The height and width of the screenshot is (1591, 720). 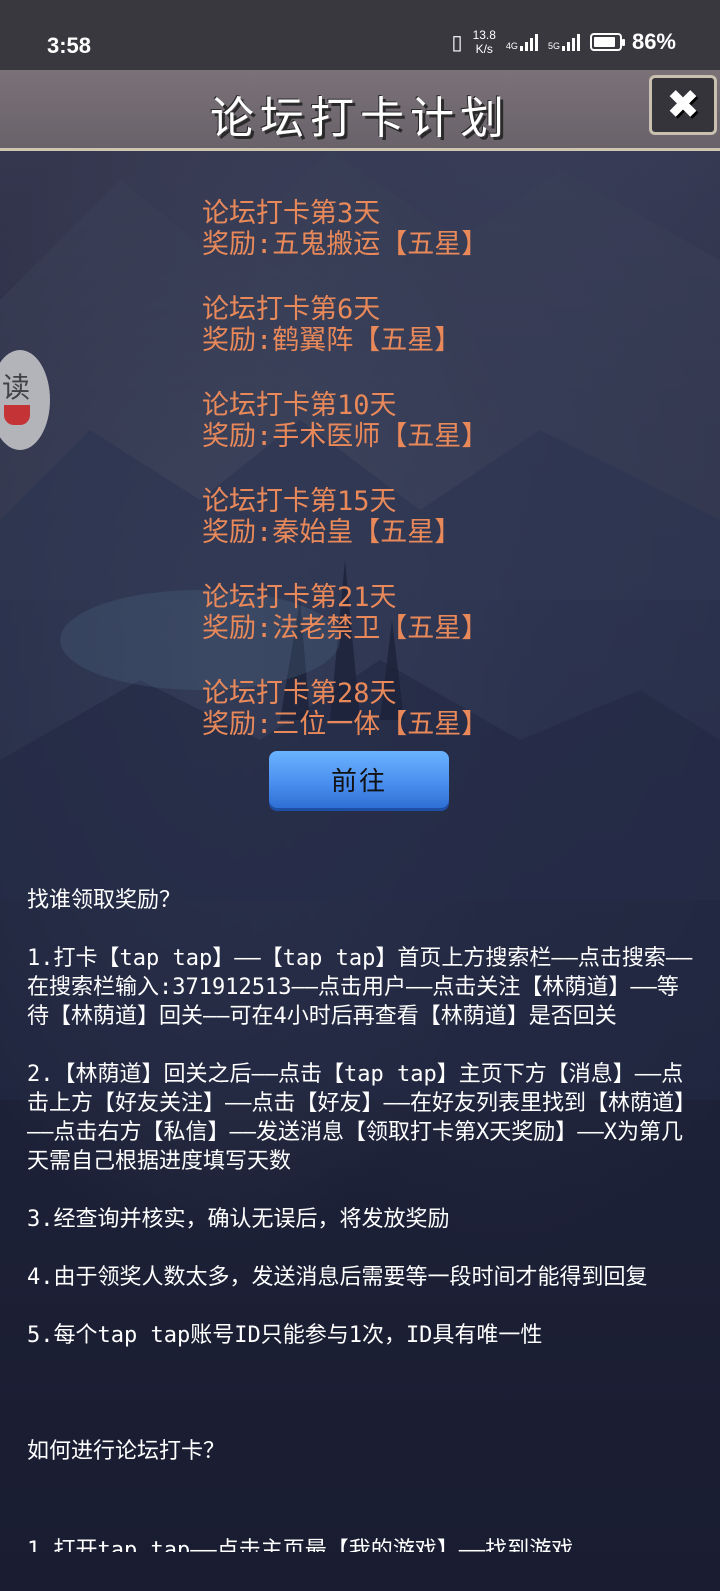 What do you see at coordinates (607, 42) in the screenshot?
I see `battery-icon` at bounding box center [607, 42].